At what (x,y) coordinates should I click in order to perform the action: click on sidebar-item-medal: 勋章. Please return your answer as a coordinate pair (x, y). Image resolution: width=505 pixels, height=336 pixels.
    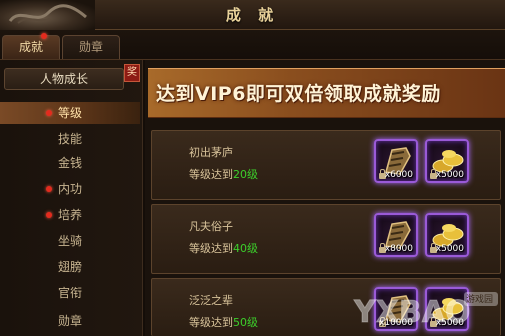
    Looking at the image, I should click on (70, 321).